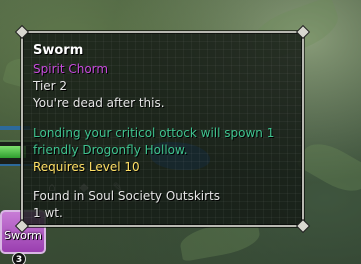 This screenshot has width=361, height=264. What do you see at coordinates (328, 167) in the screenshot?
I see `background-foliage` at bounding box center [328, 167].